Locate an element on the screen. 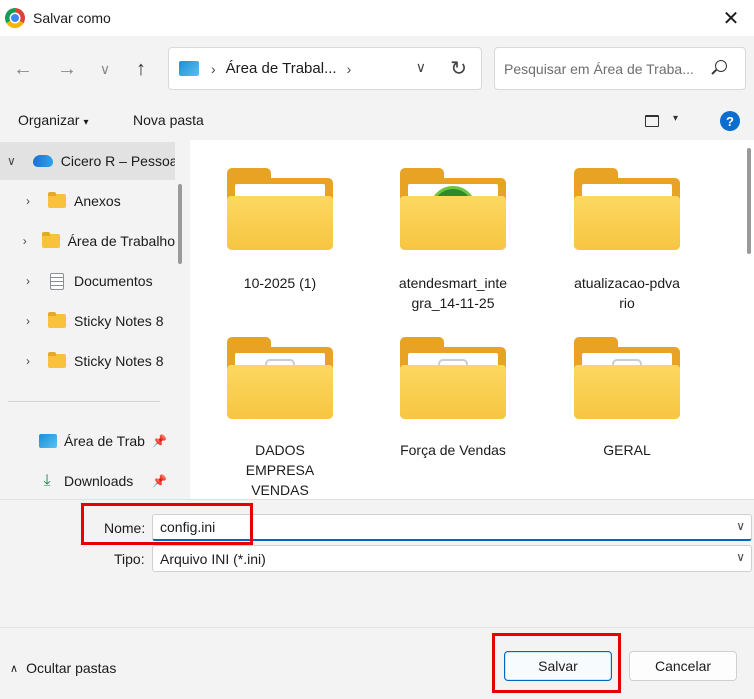 Image resolution: width=754 pixels, height=699 pixels. caret-up-icon: ∧ is located at coordinates (14, 668).